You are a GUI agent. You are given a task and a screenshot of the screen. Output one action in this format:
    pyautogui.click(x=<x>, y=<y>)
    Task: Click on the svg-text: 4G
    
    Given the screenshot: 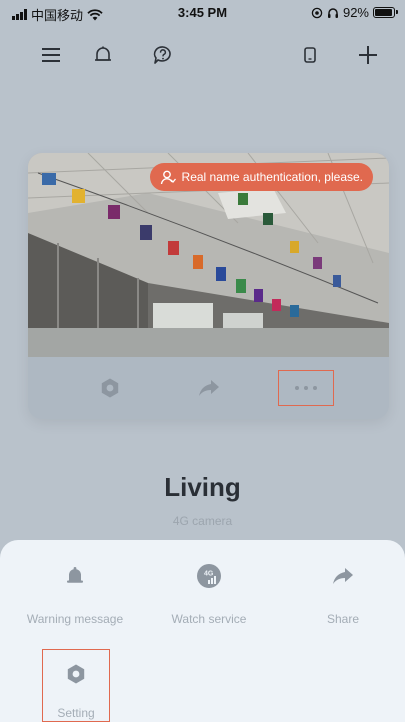 What is the action you would take?
    pyautogui.click(x=209, y=574)
    